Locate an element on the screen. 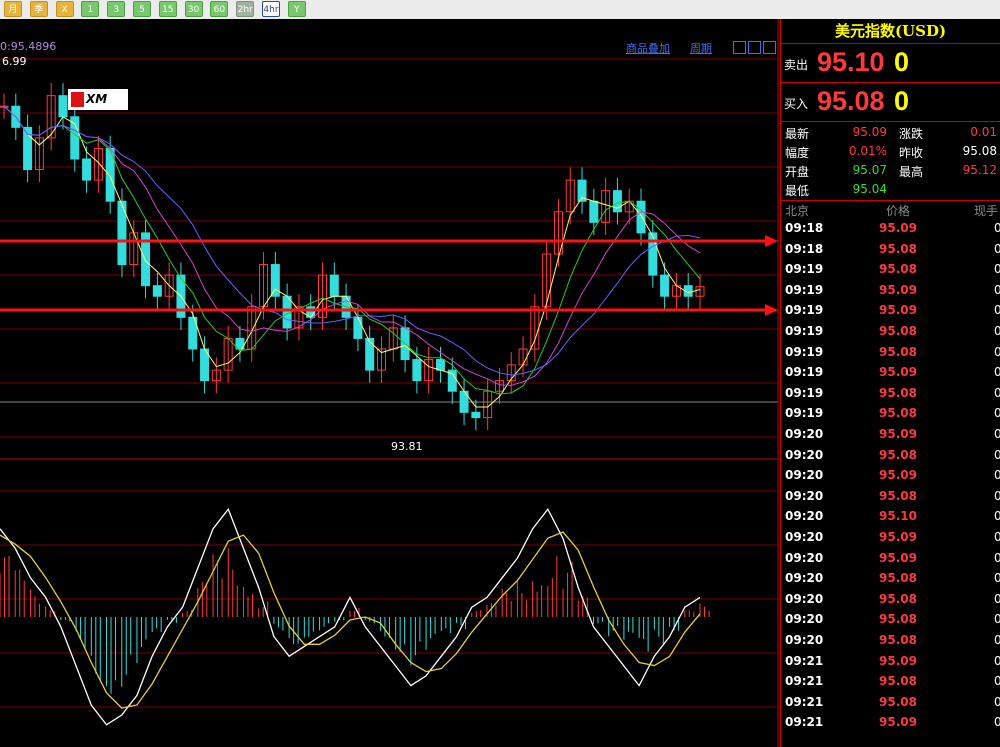  tick-header-price: 价格 is located at coordinates (898, 211).